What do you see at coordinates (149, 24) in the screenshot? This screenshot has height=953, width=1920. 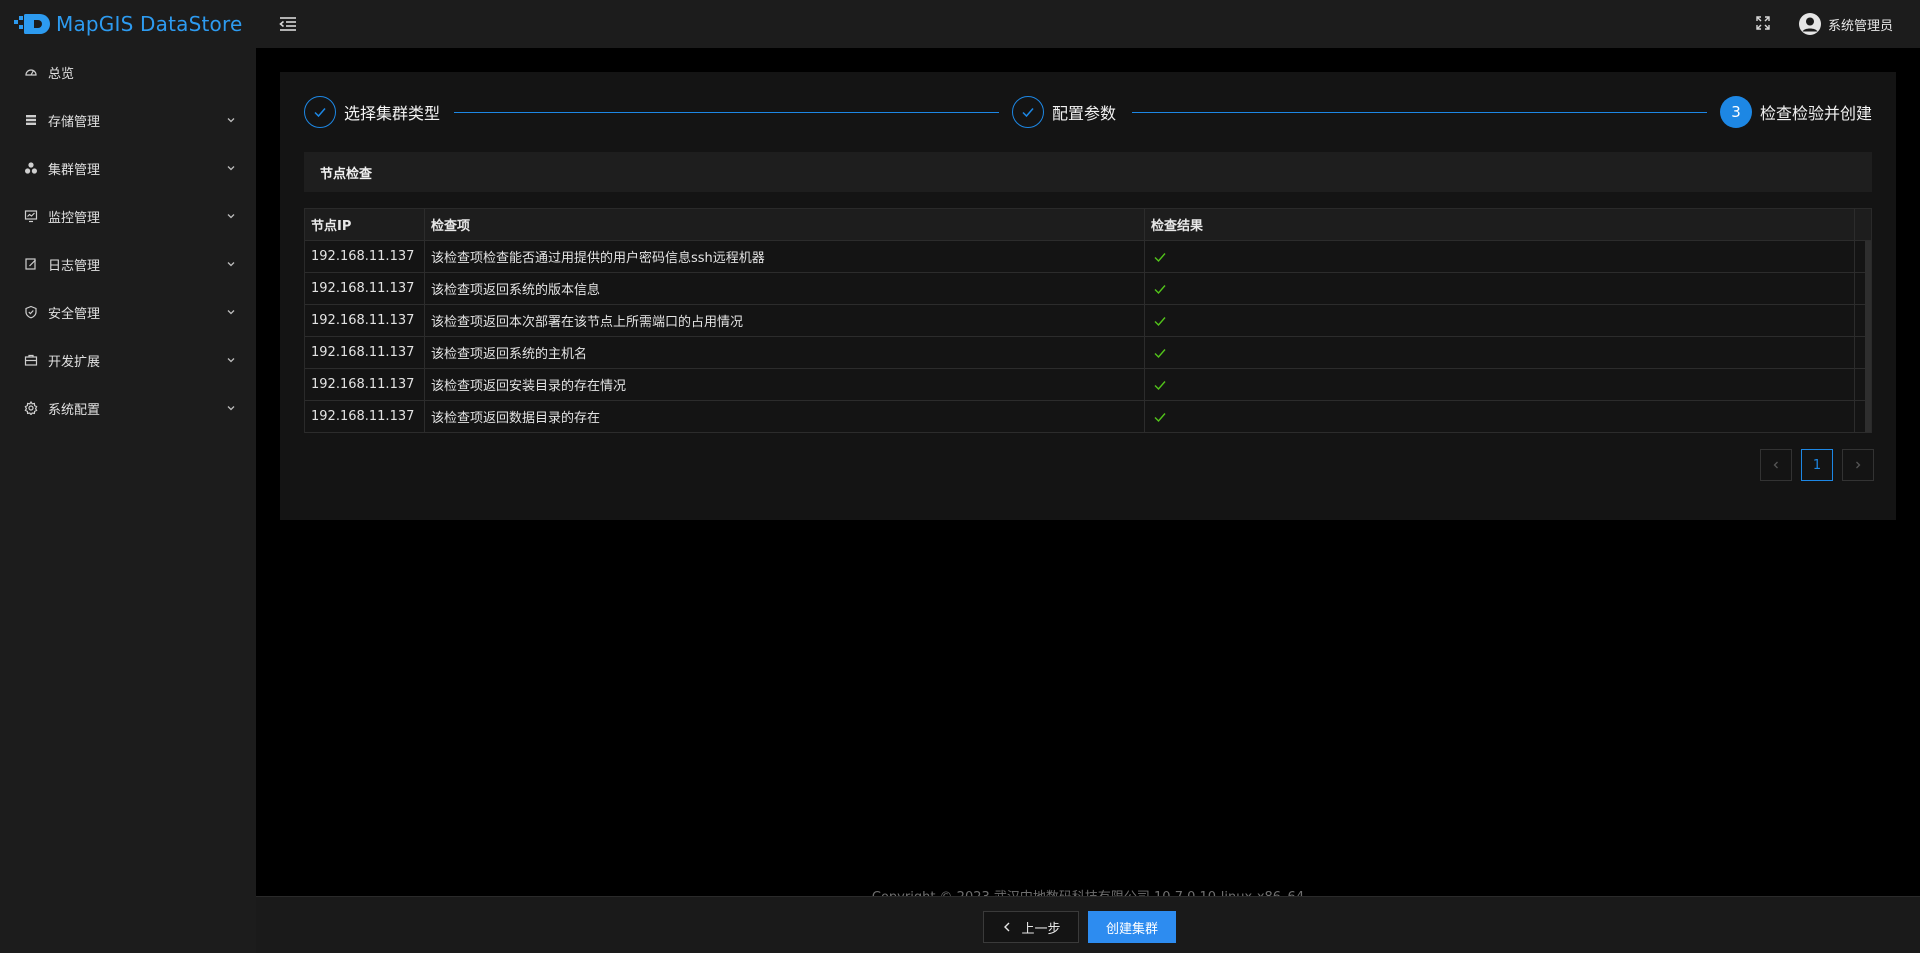 I see `logo-text: MapGIS DataStore` at bounding box center [149, 24].